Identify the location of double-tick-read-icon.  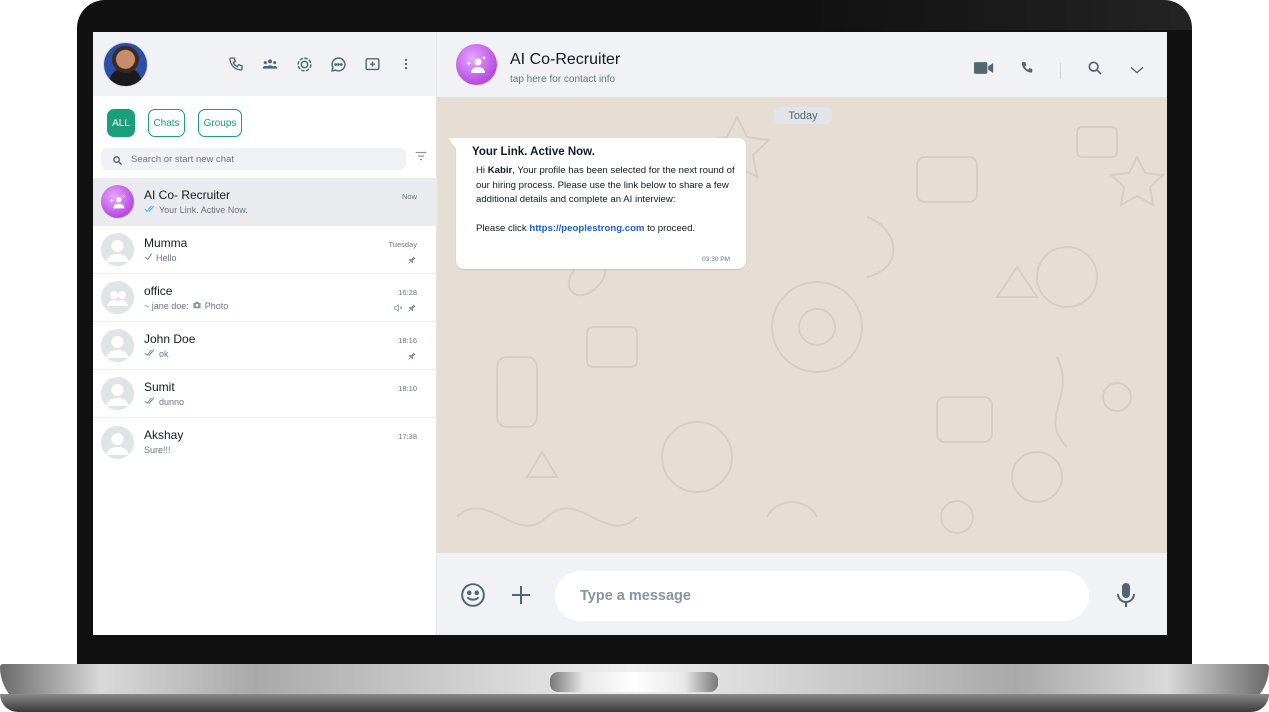
(150, 210).